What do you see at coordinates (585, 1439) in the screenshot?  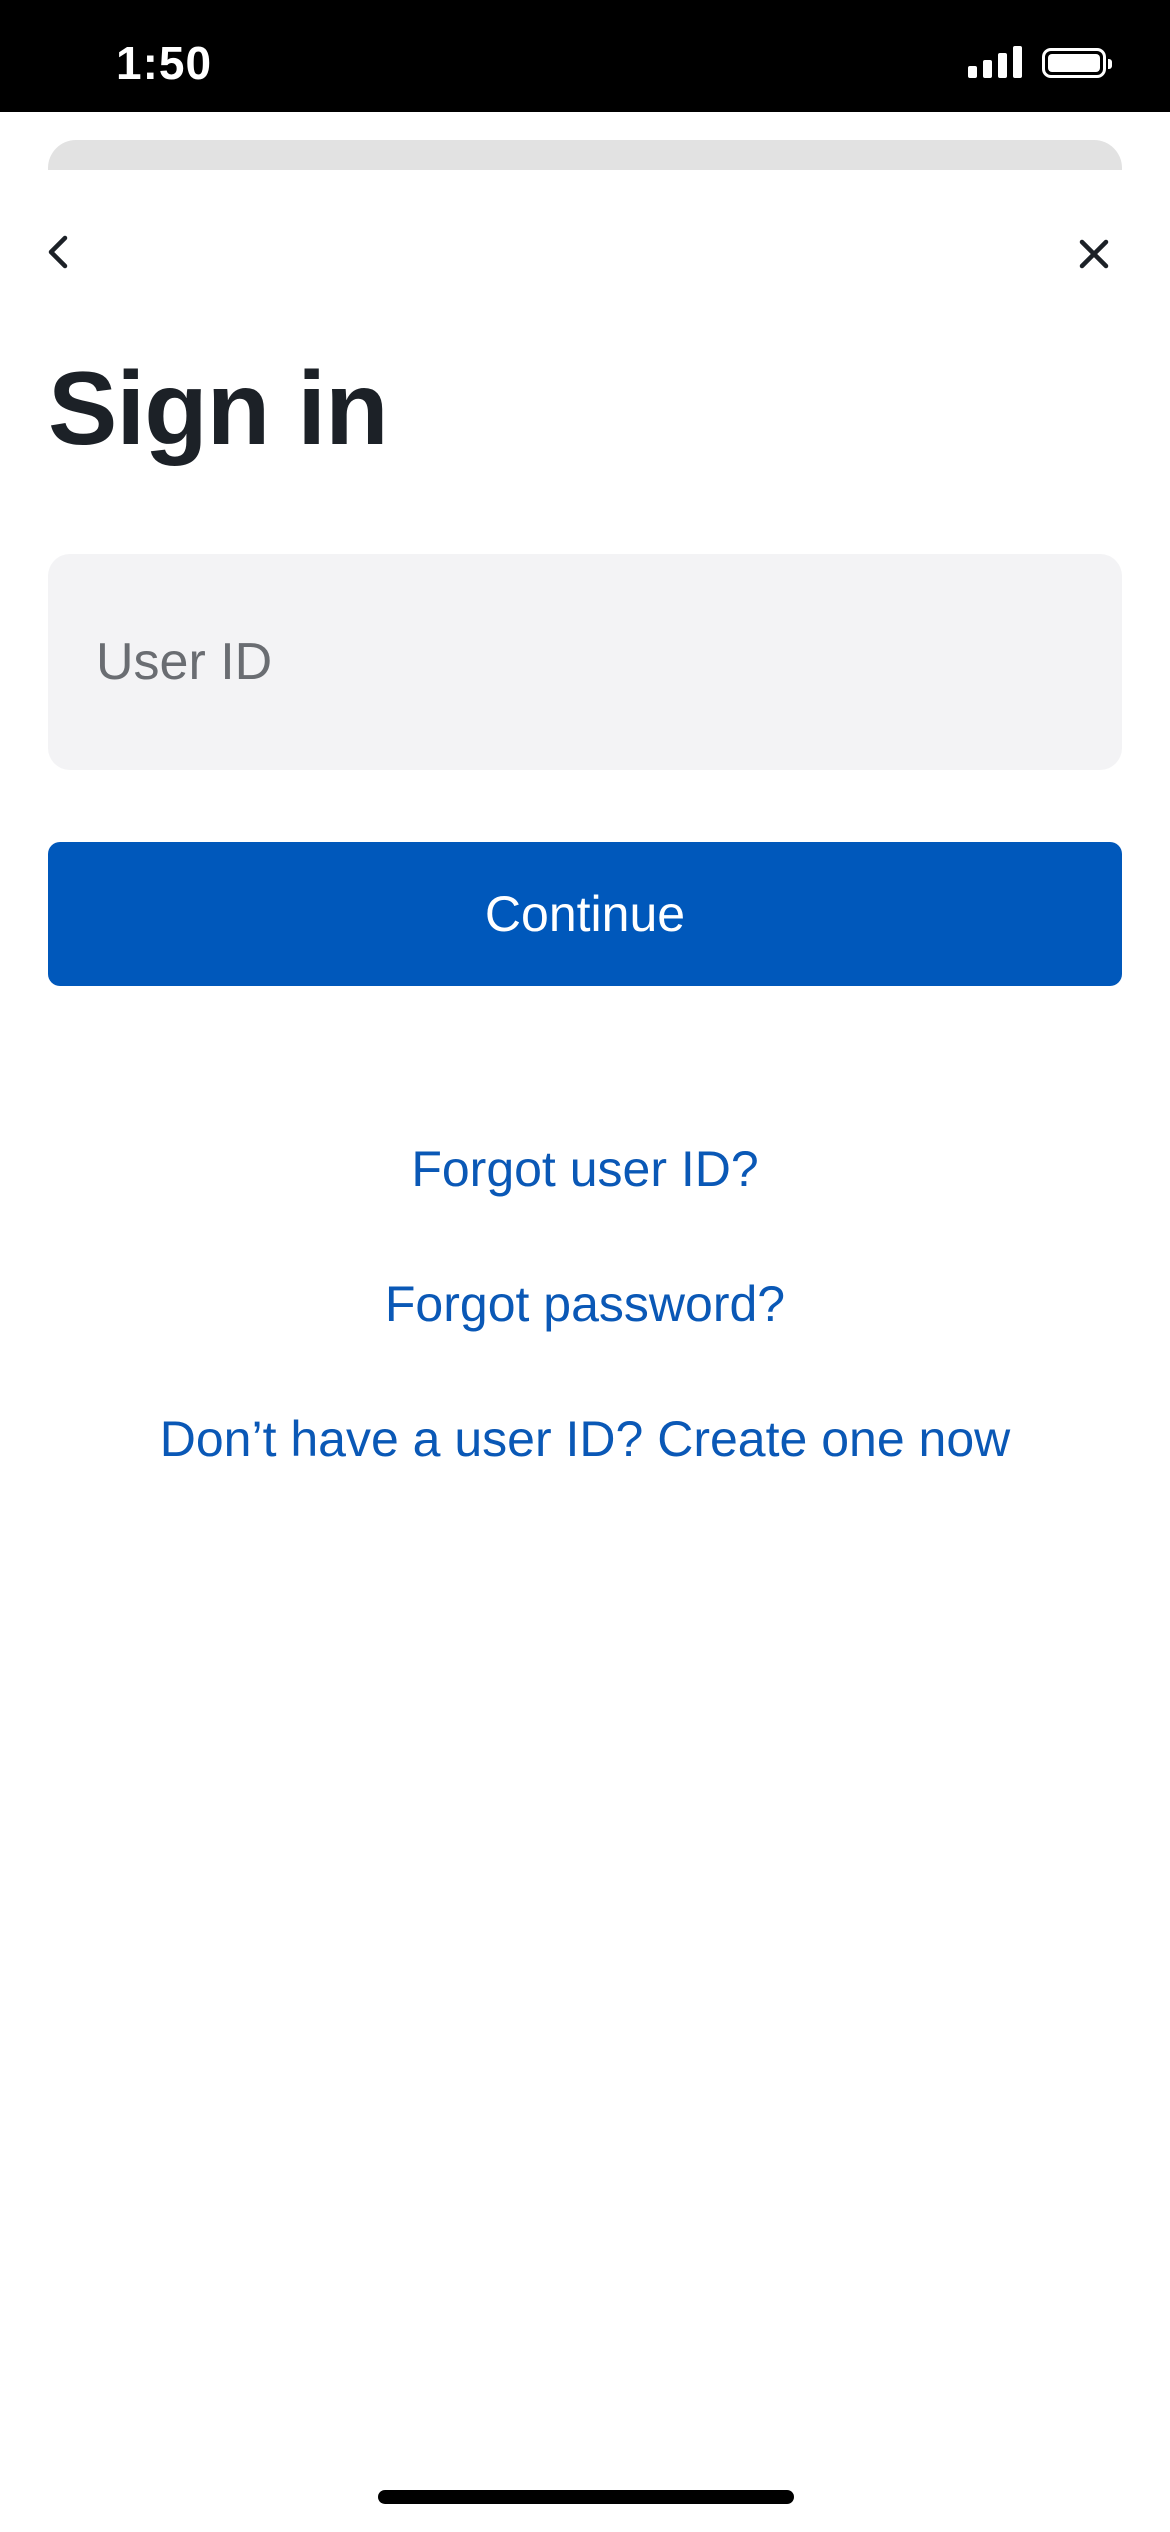 I see `create-user-id-link: Don’t have a user ID? Create one now` at bounding box center [585, 1439].